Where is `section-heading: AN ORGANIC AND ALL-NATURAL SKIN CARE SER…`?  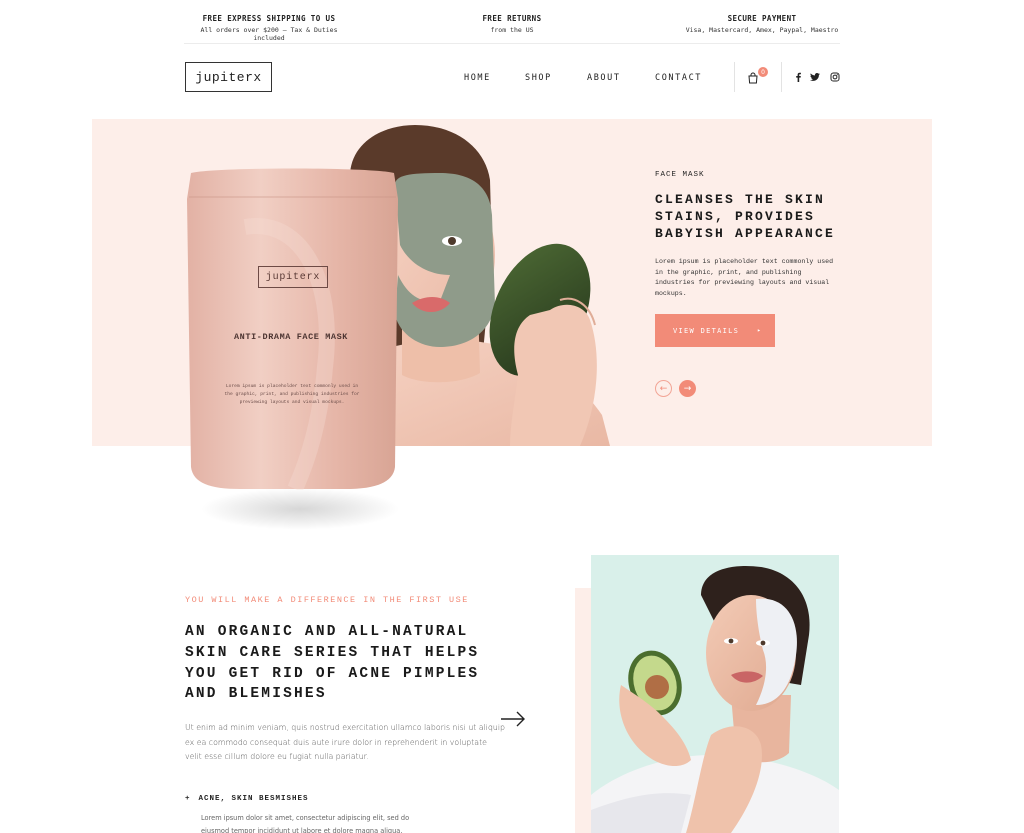 section-heading: AN ORGANIC AND ALL-NATURAL SKIN CARE SER… is located at coordinates (332, 663).